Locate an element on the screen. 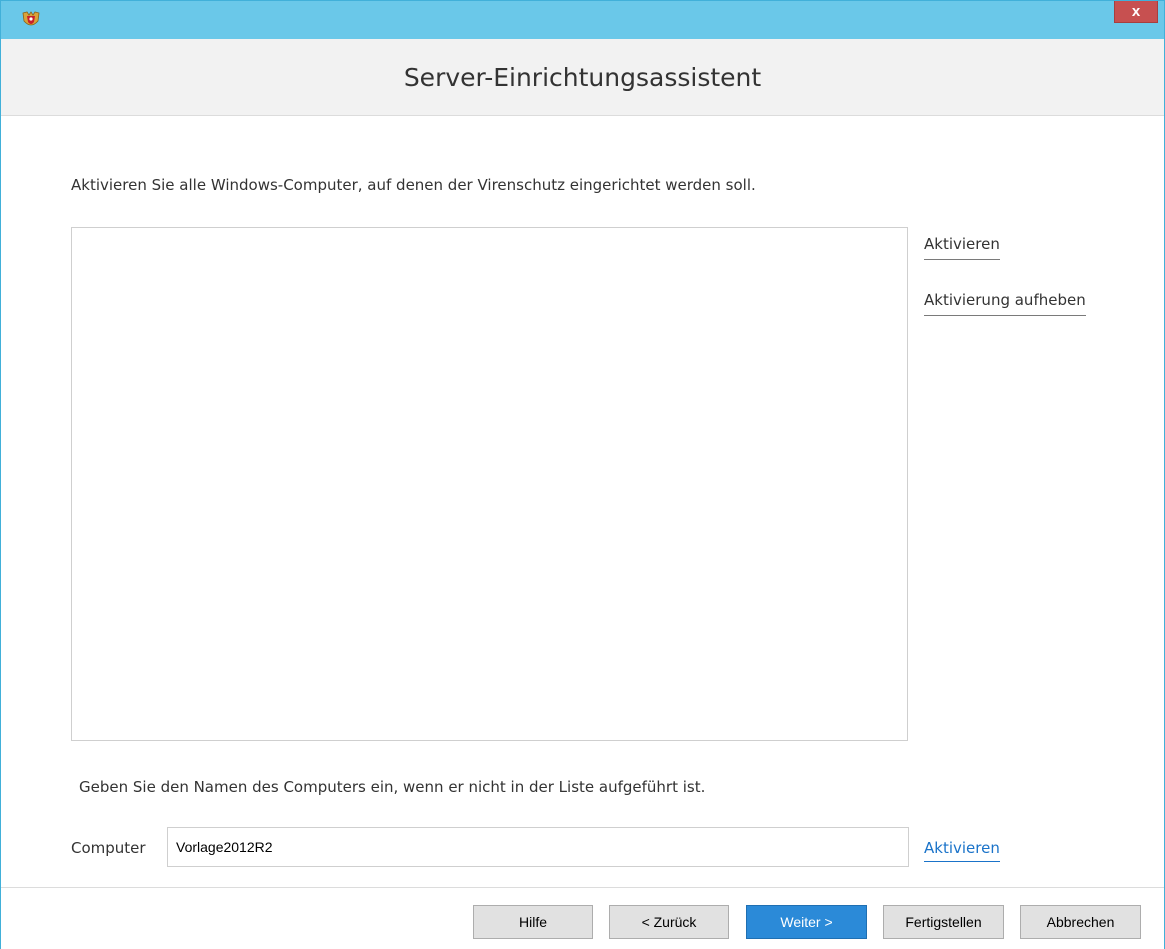 The image size is (1165, 949). activate-link: Aktivieren is located at coordinates (962, 247).